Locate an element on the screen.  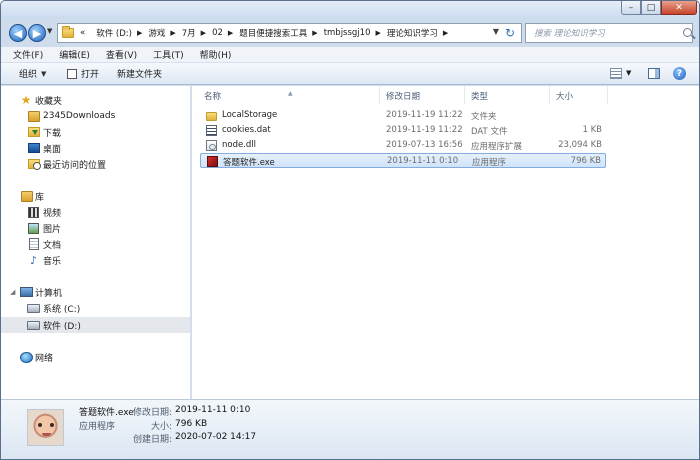
sidebar-item-pictures: 图片 is located at coordinates (95, 228).